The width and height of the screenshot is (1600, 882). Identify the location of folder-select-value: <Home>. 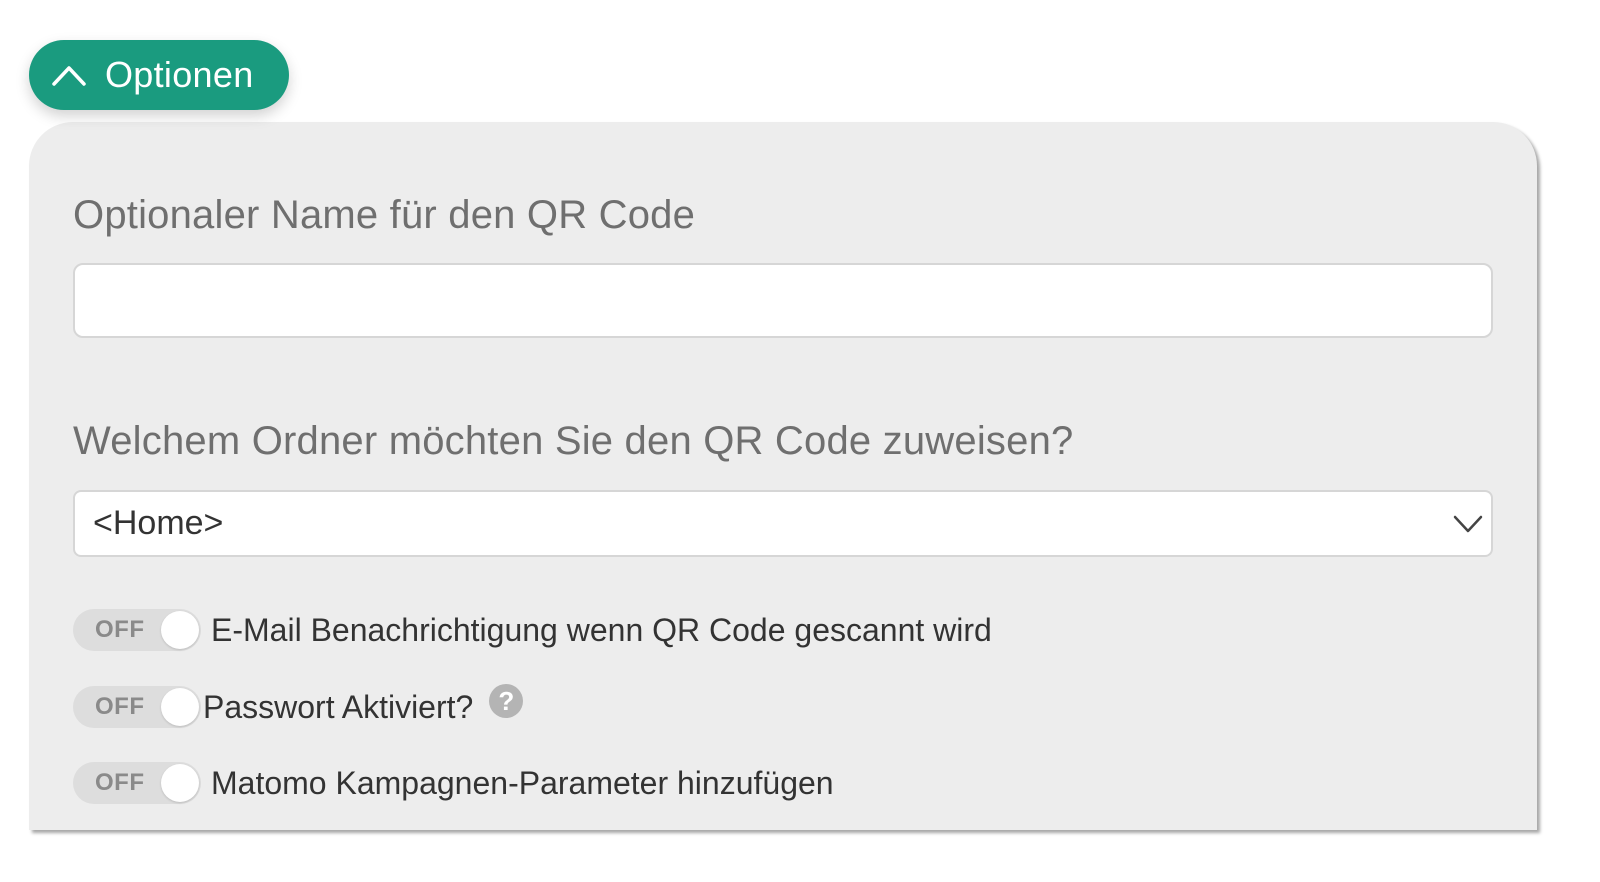
(158, 523).